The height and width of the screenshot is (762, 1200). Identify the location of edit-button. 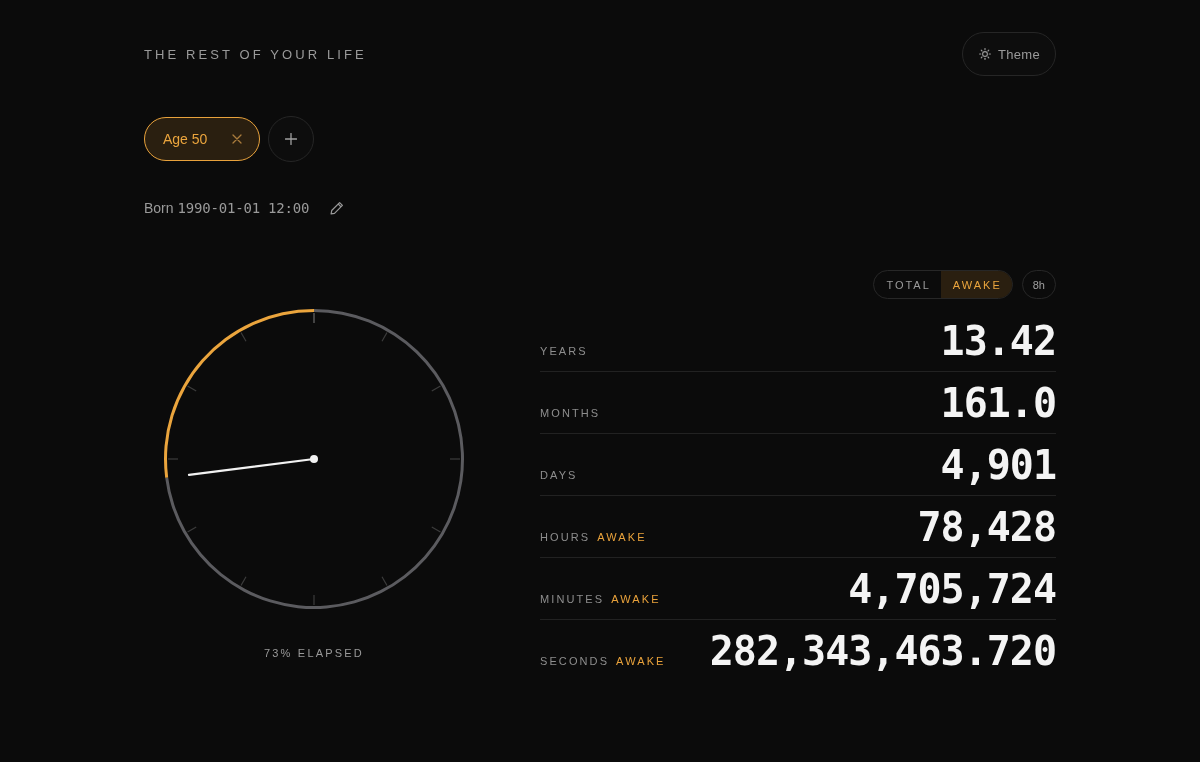
(337, 208).